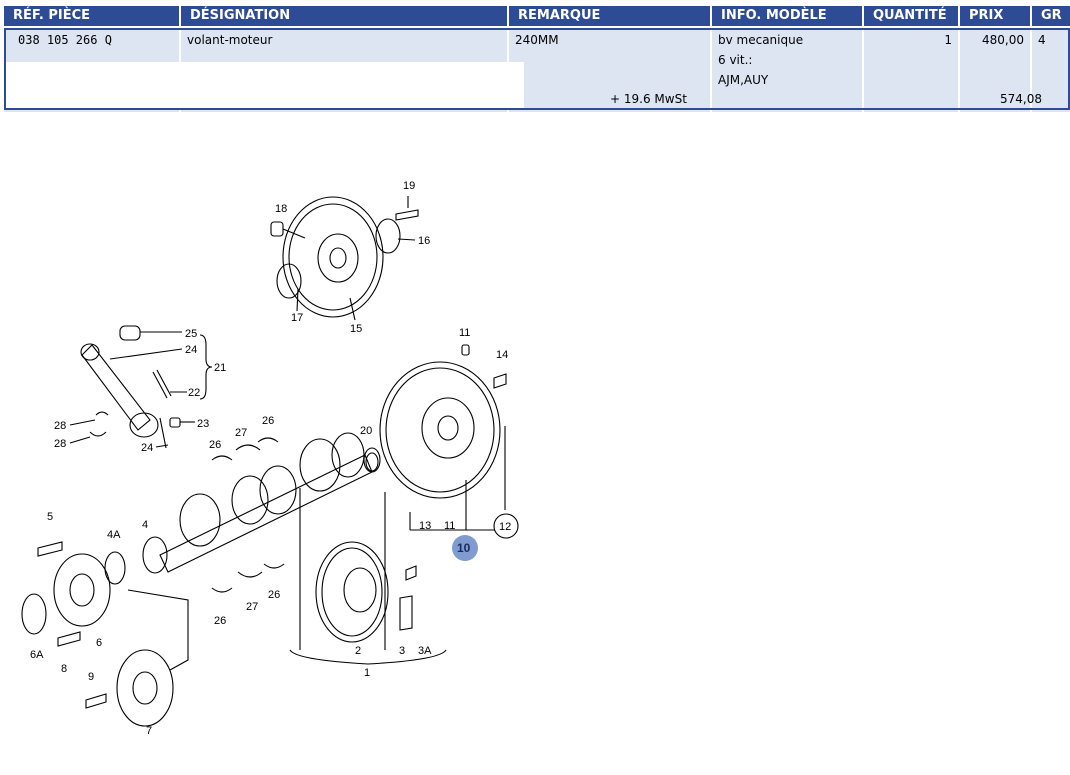 The width and height of the screenshot is (1070, 775). I want to click on label-27-top: 27, so click(241, 433).